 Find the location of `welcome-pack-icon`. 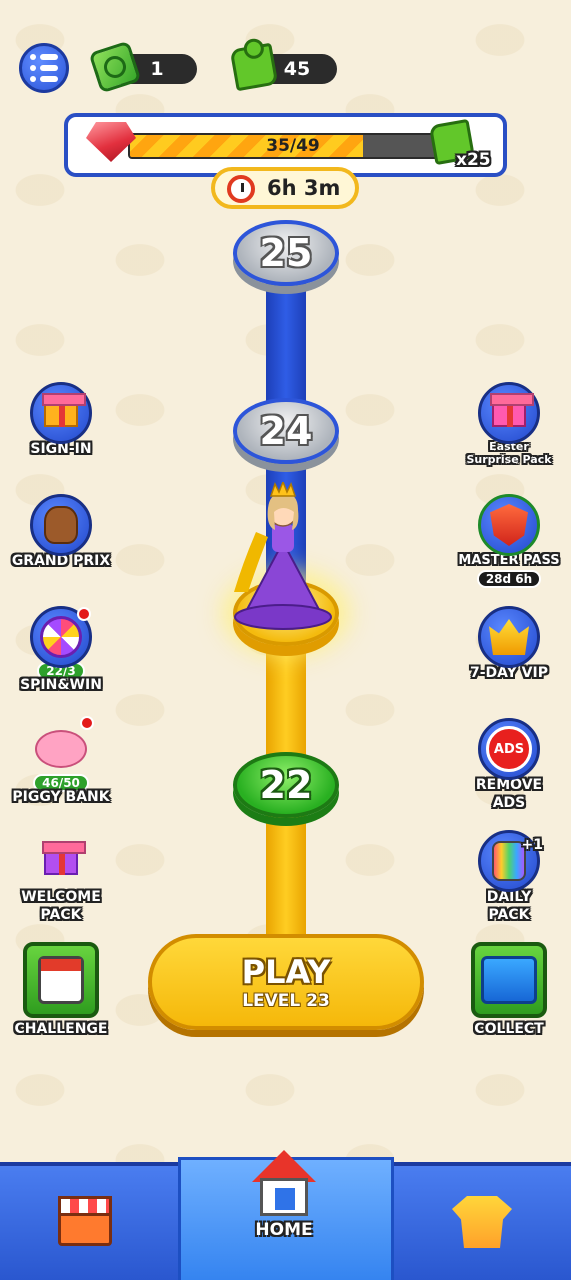

welcome-pack-icon is located at coordinates (61, 861).